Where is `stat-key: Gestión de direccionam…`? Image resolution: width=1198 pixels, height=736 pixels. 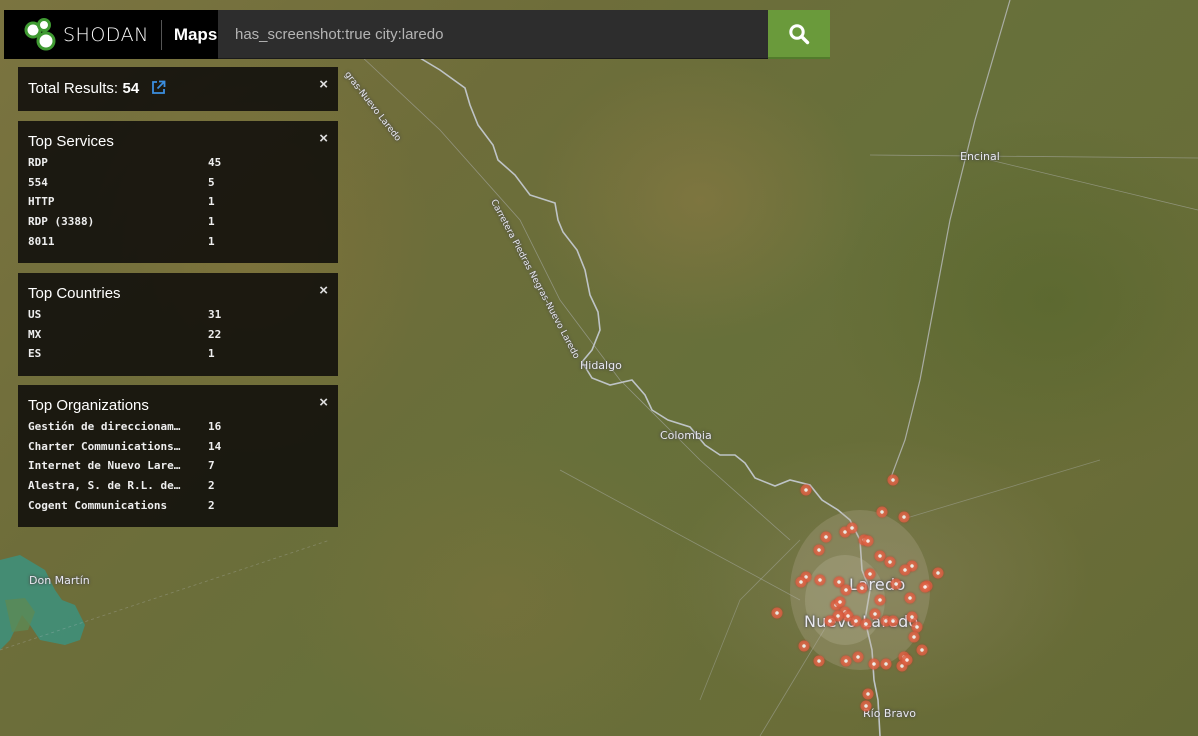 stat-key: Gestión de direccionam… is located at coordinates (104, 427).